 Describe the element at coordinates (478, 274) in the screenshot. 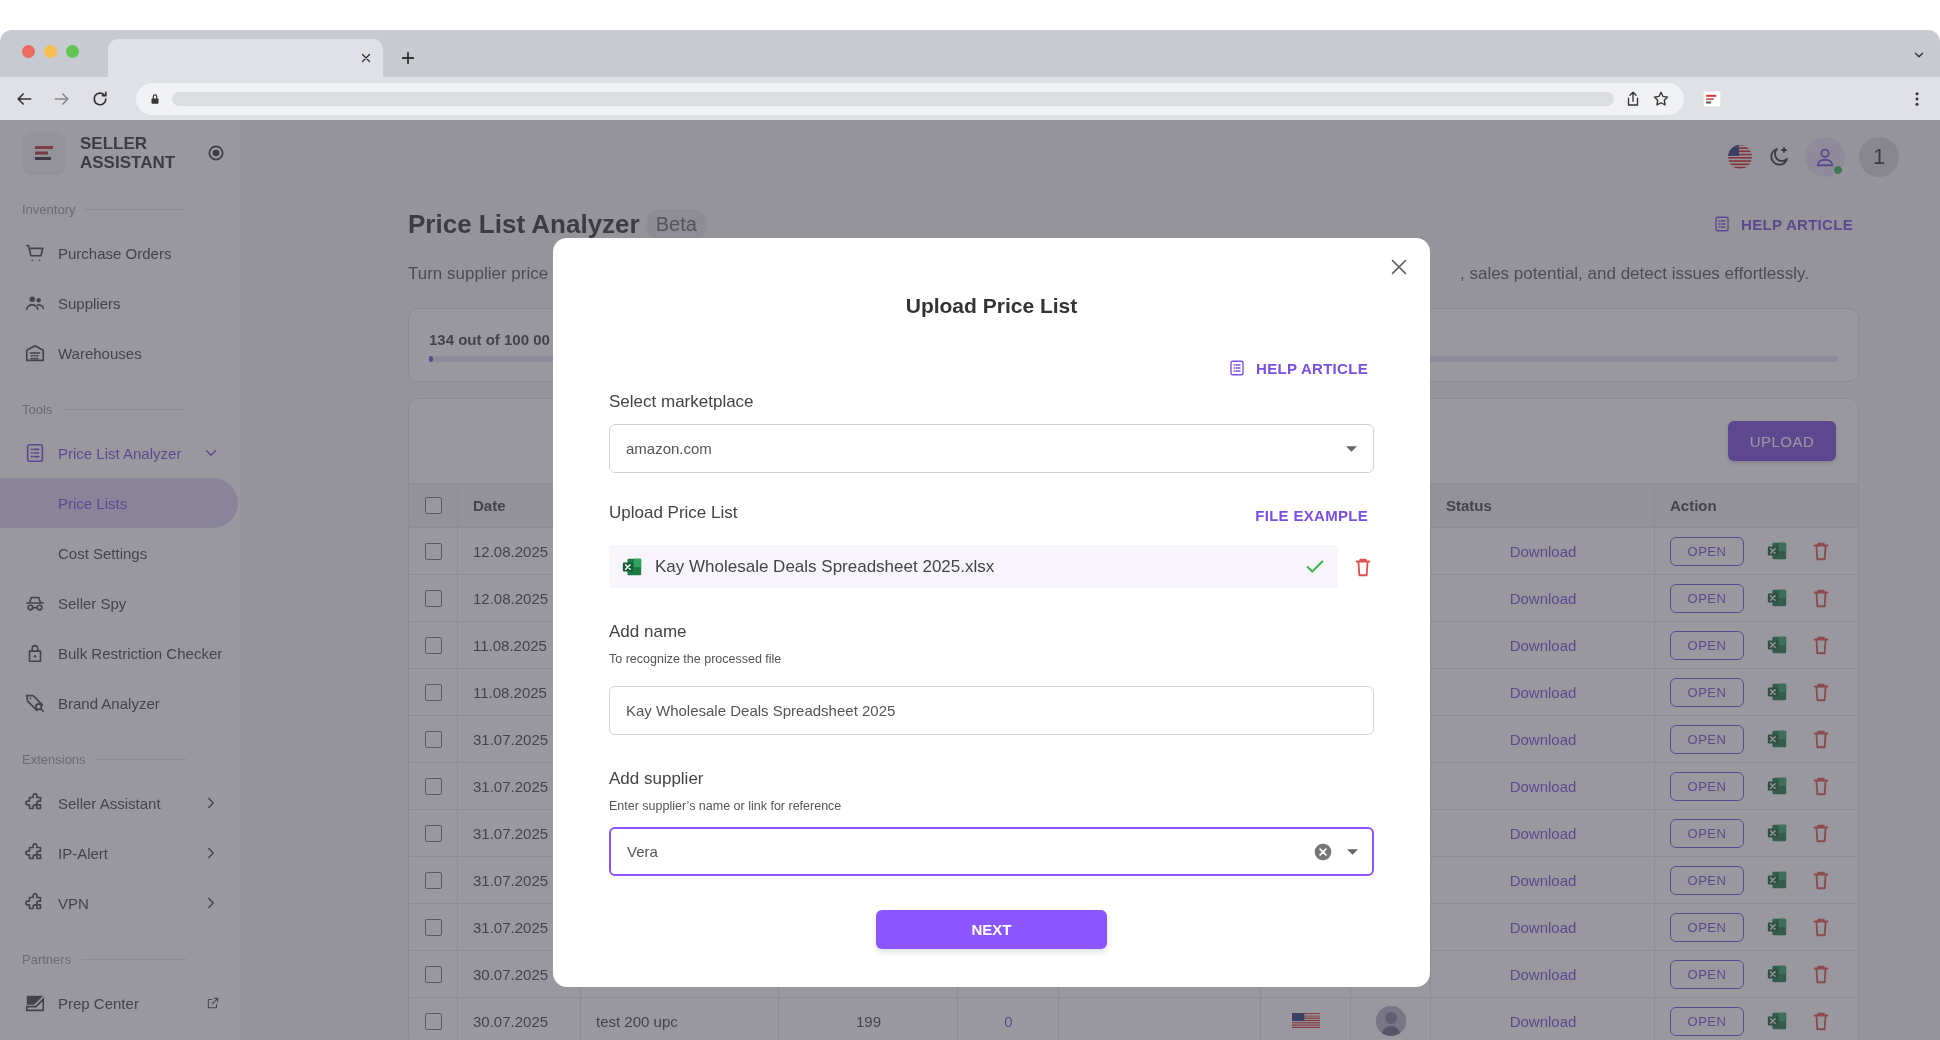

I see `page-description: Turn supplier price` at that location.